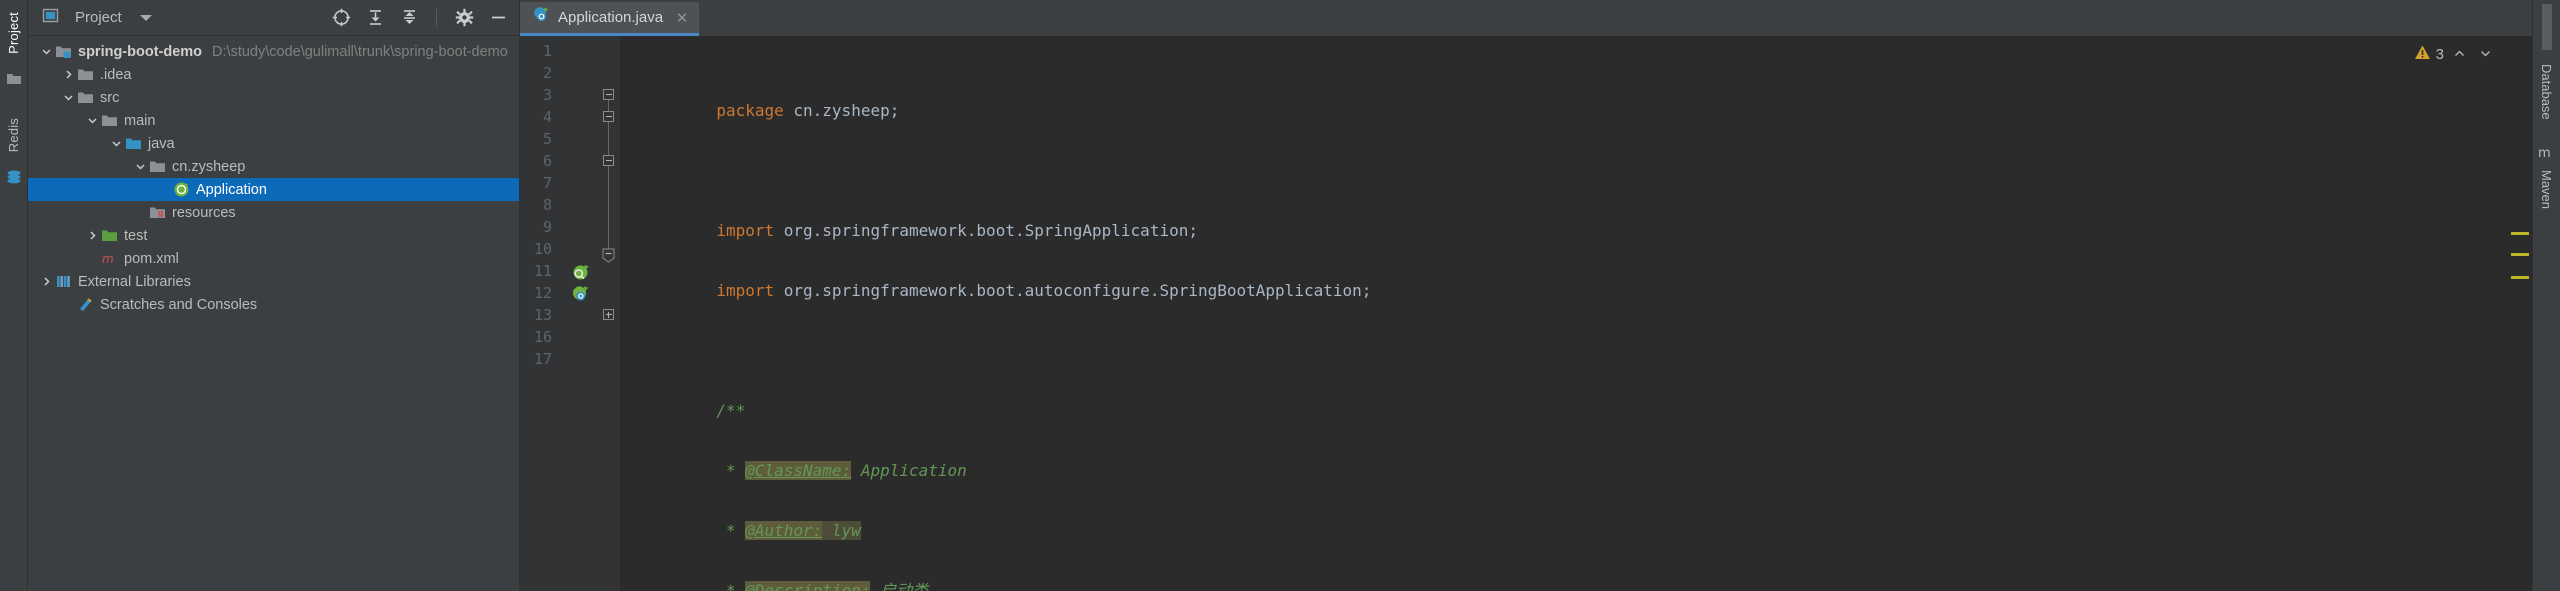 The width and height of the screenshot is (2560, 591). Describe the element at coordinates (2520, 313) in the screenshot. I see `error-stripe` at that location.